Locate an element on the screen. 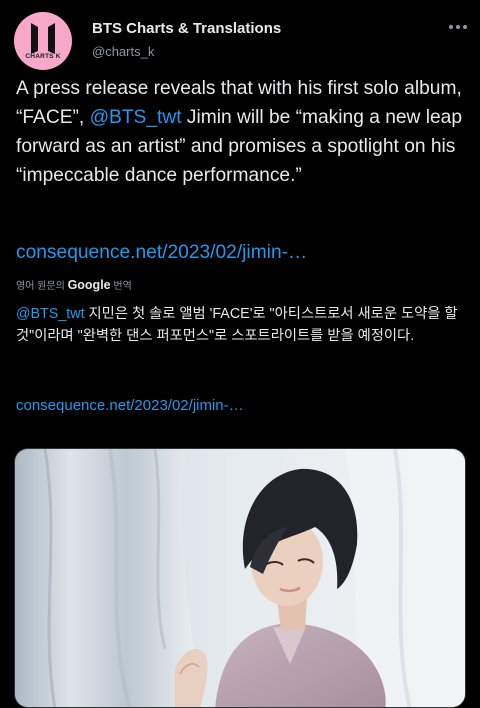 This screenshot has width=480, height=708. more-dots-icon is located at coordinates (458, 27).